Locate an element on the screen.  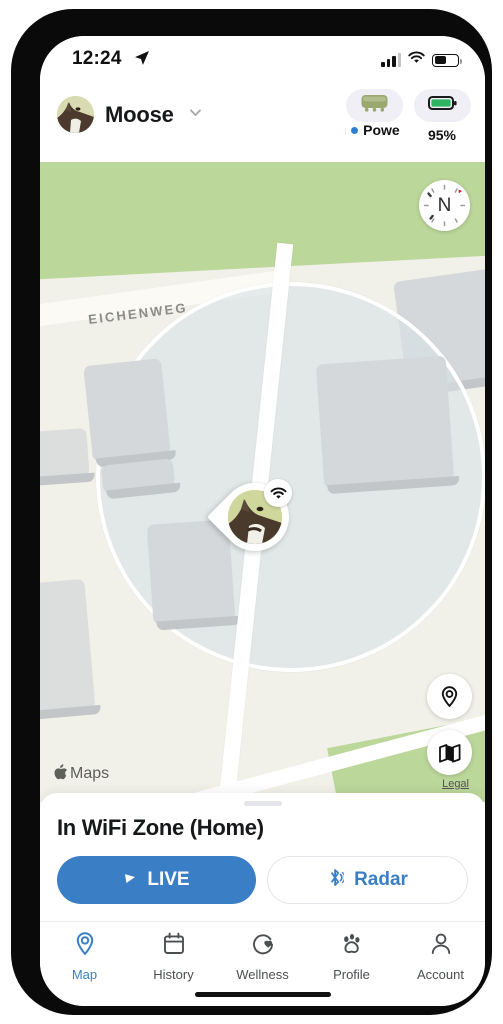
live-button: LIVE is located at coordinates (156, 880).